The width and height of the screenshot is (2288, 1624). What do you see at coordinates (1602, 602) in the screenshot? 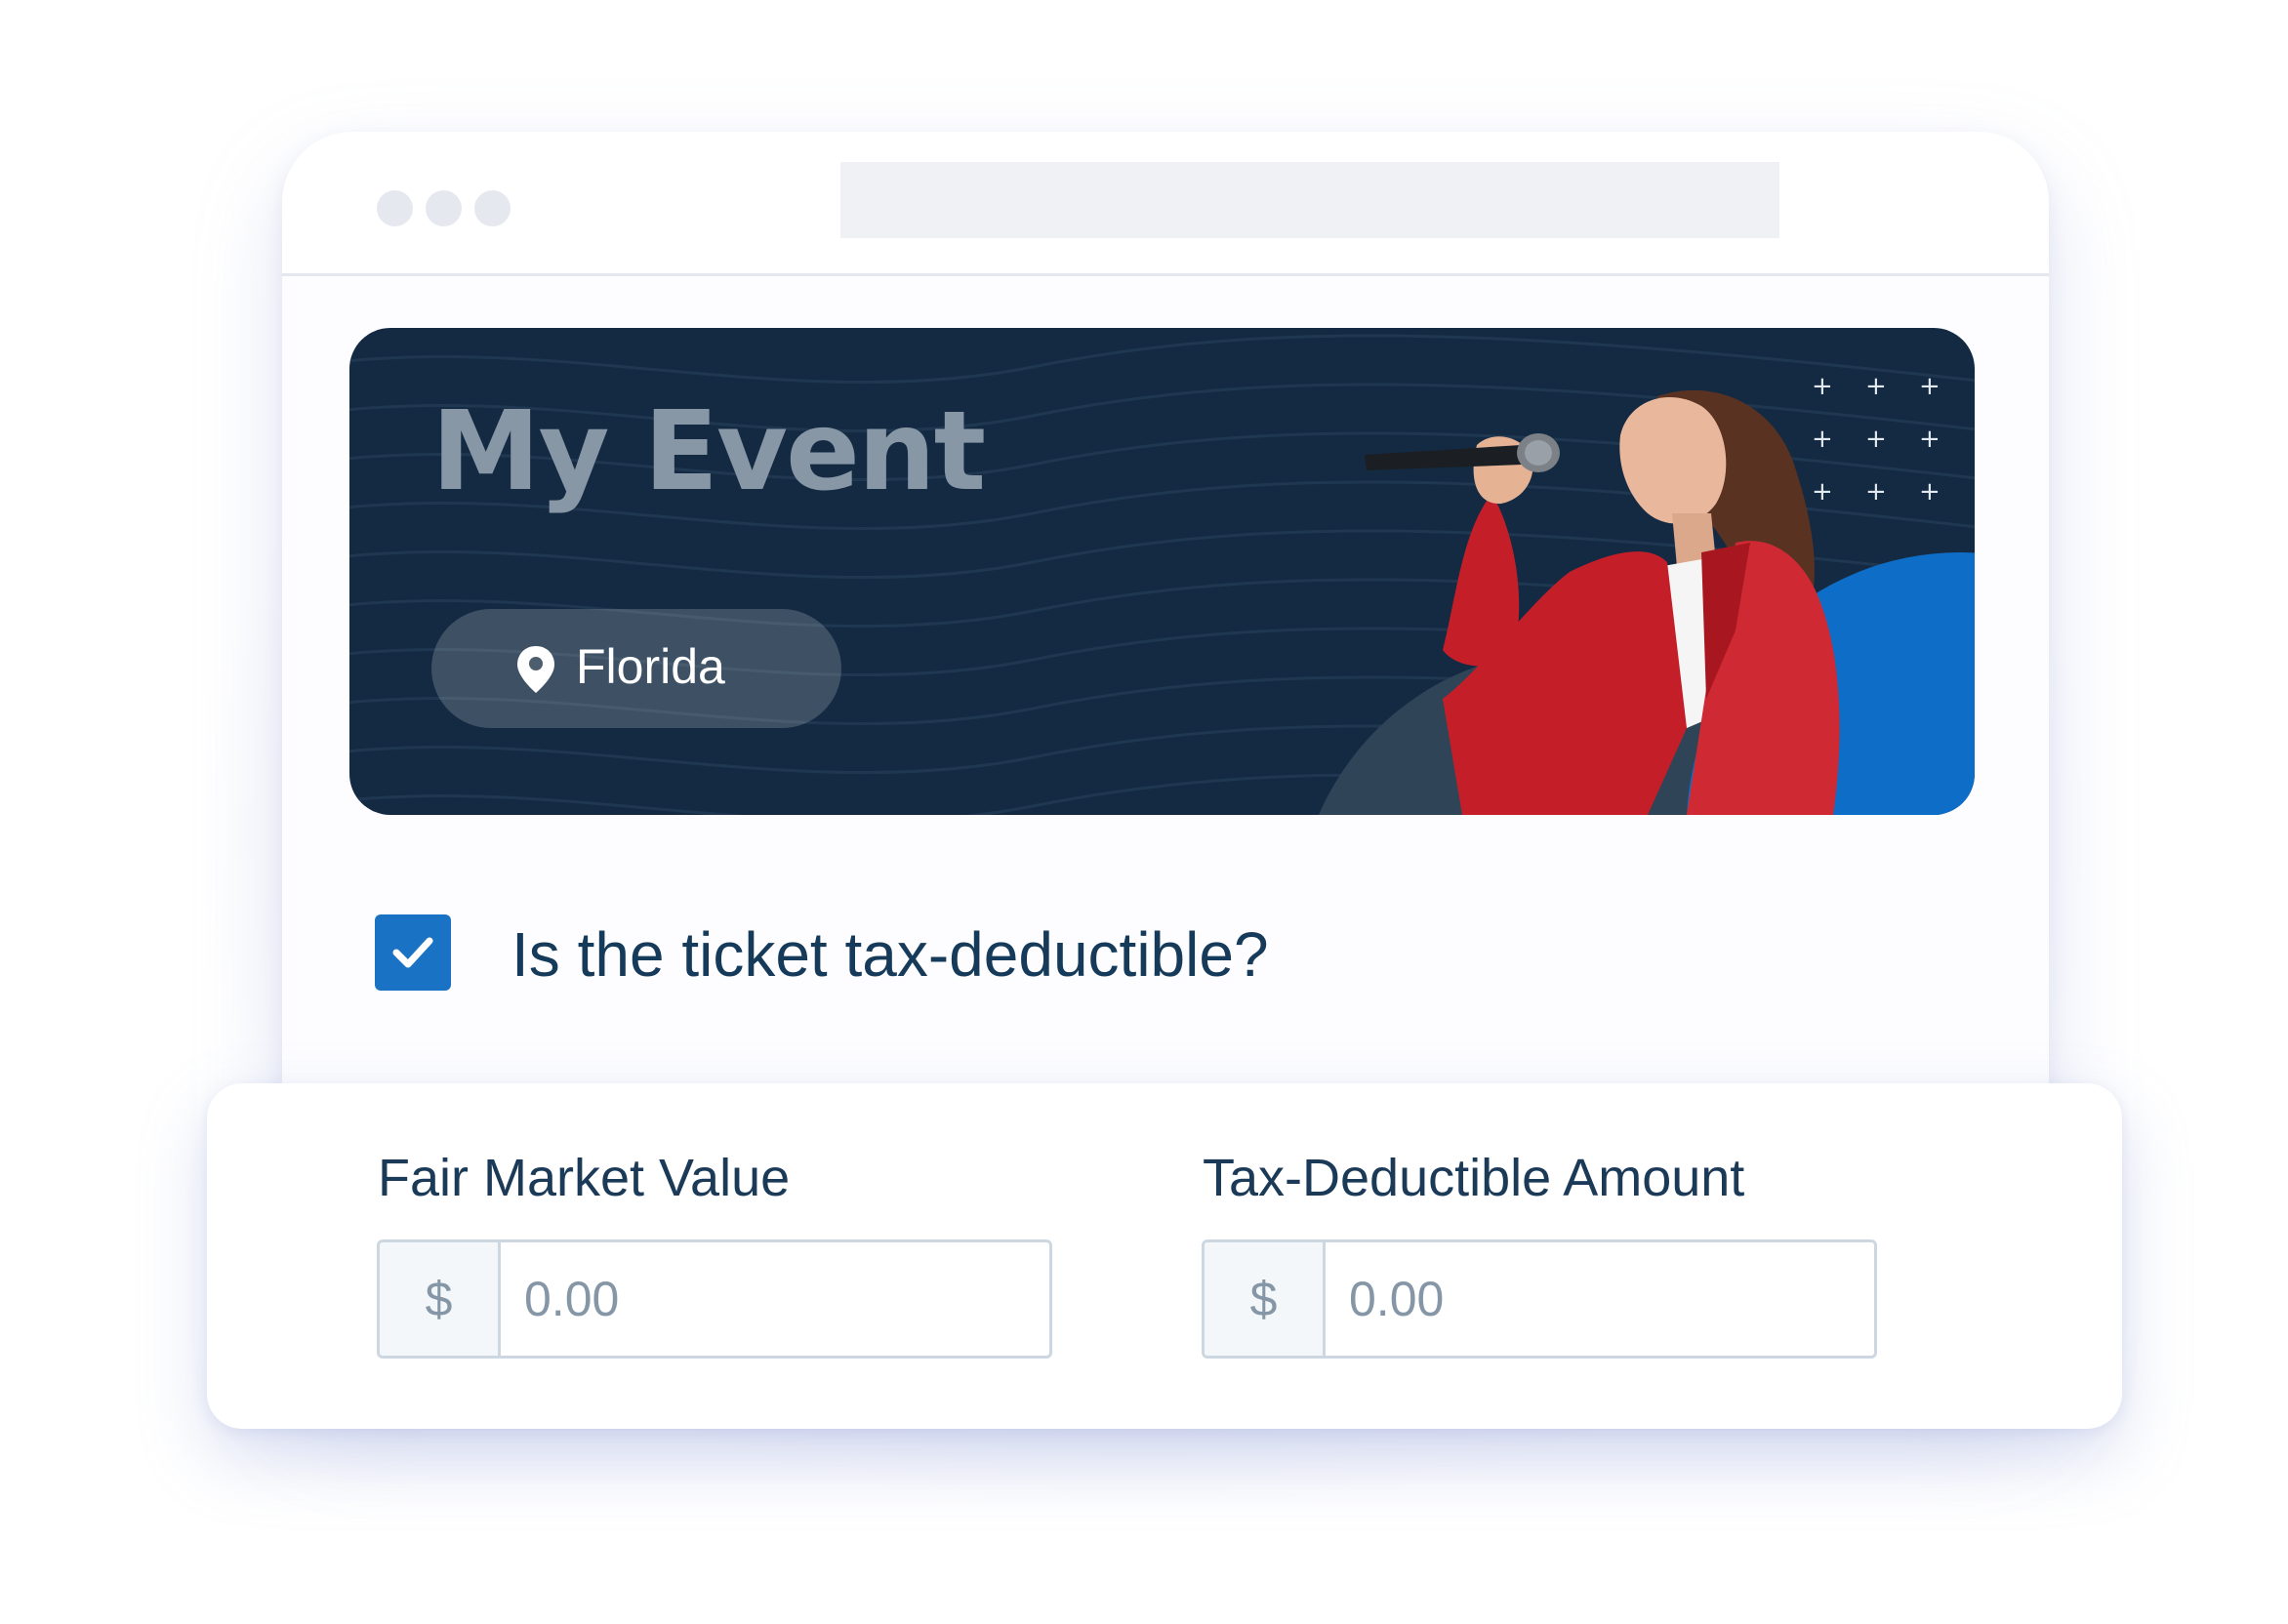
I see `singer-photo` at bounding box center [1602, 602].